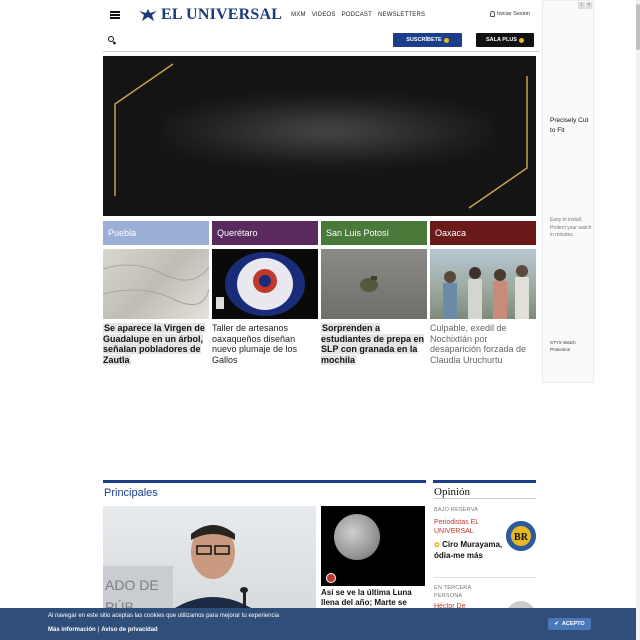 This screenshot has width=640, height=640. Describe the element at coordinates (638, 27) in the screenshot. I see `scrollbar-thumb` at that location.